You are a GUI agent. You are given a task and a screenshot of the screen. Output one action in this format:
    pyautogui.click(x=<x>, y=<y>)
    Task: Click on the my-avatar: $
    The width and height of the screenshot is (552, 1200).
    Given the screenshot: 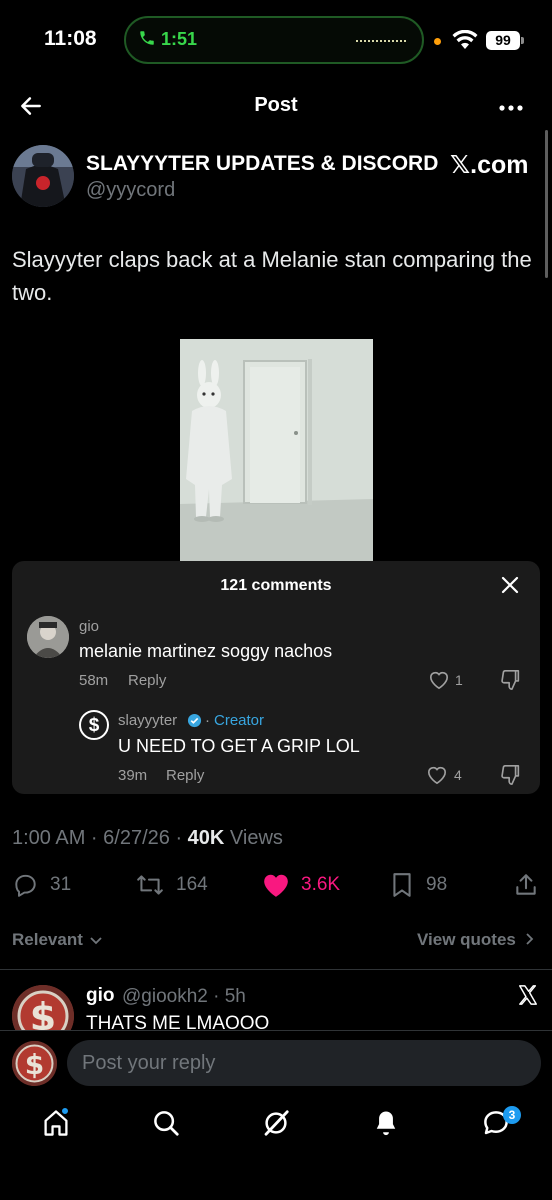 What is the action you would take?
    pyautogui.click(x=34, y=1063)
    